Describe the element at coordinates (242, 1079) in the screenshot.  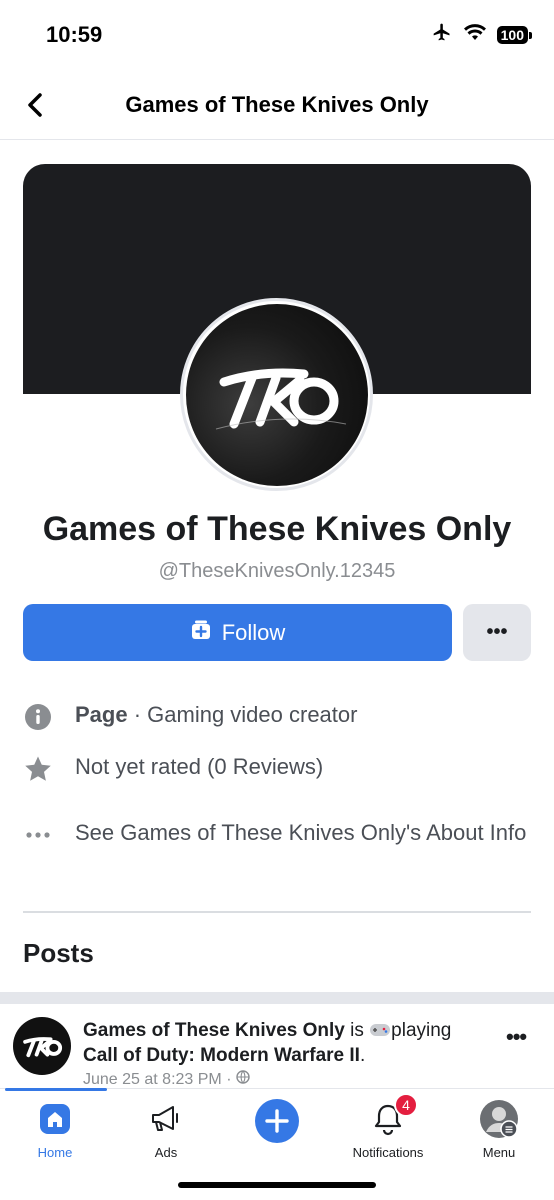
I see `globe-icon` at that location.